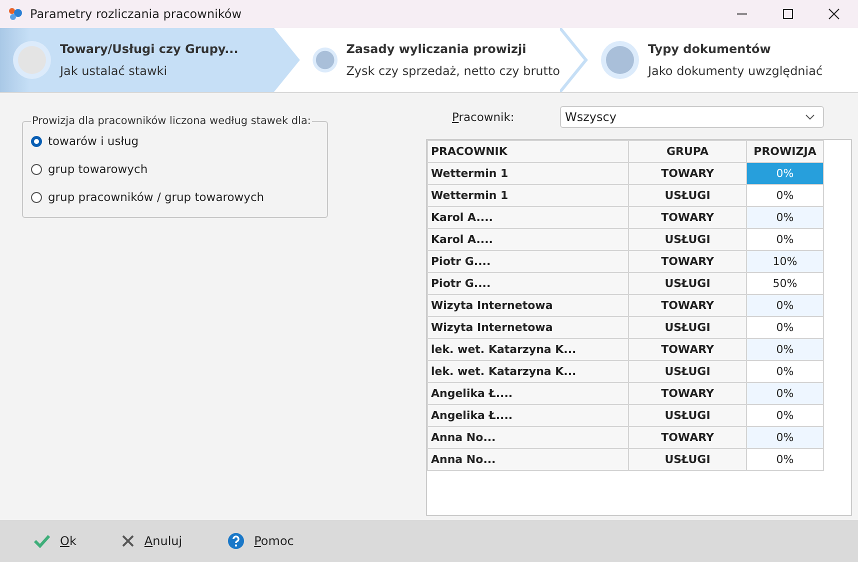 The image size is (858, 562). What do you see at coordinates (785, 261) in the screenshot?
I see `table-cell: 10%` at bounding box center [785, 261].